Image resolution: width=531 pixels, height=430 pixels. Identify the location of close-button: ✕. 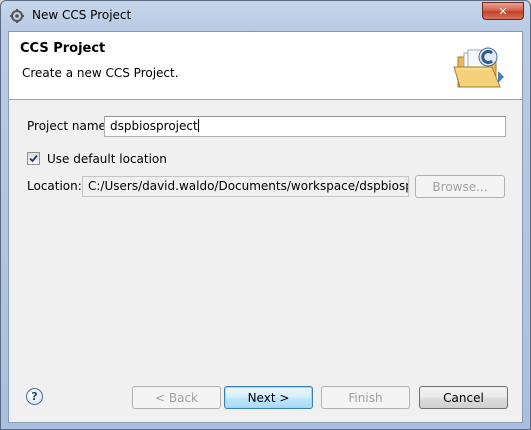
(503, 11).